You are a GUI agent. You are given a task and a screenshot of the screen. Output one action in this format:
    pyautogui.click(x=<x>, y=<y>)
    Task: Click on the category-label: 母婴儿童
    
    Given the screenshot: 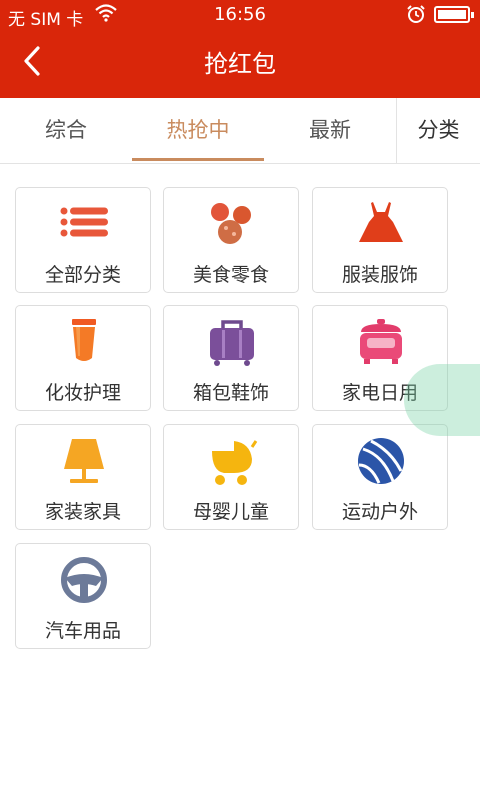 What is the action you would take?
    pyautogui.click(x=230, y=512)
    